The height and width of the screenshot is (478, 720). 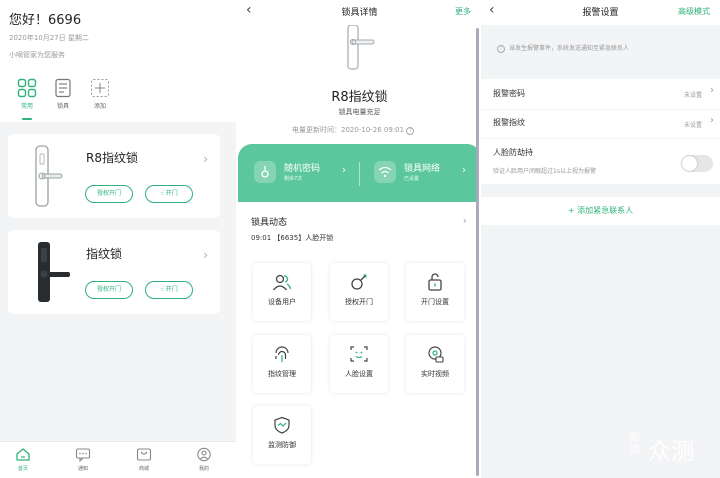 What do you see at coordinates (114, 272) in the screenshot?
I see `device-card-fingerprint: 指纹锁 › 授权开门 ☝ 开门` at bounding box center [114, 272].